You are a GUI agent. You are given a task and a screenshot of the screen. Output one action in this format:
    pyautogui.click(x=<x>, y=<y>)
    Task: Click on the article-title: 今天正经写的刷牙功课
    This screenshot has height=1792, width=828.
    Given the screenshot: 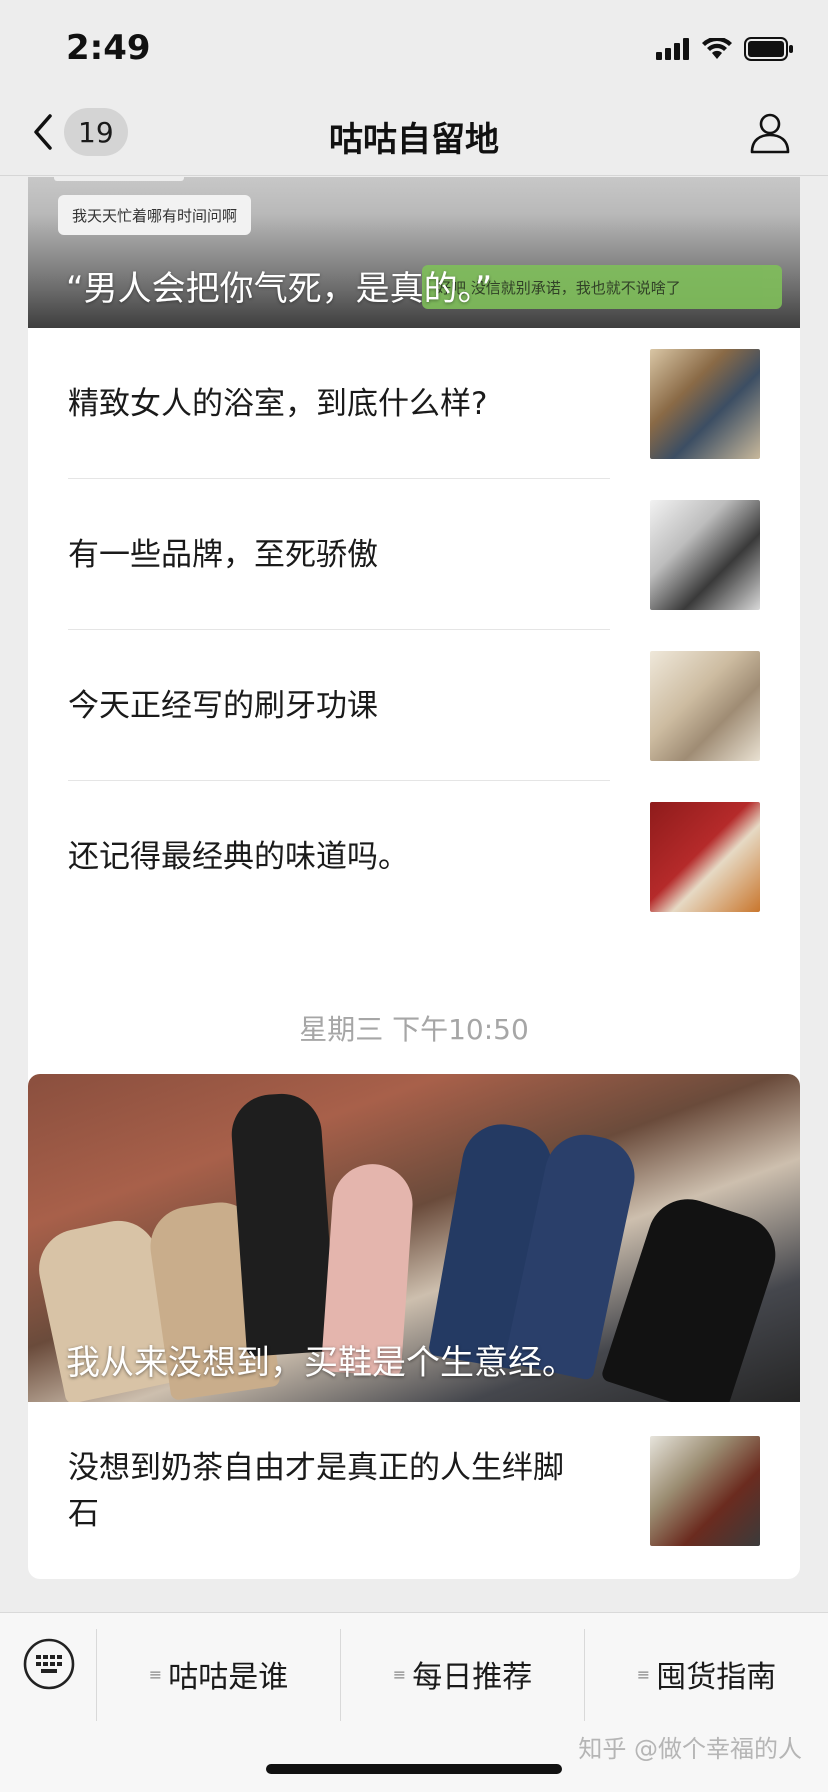 What is the action you would take?
    pyautogui.click(x=223, y=705)
    